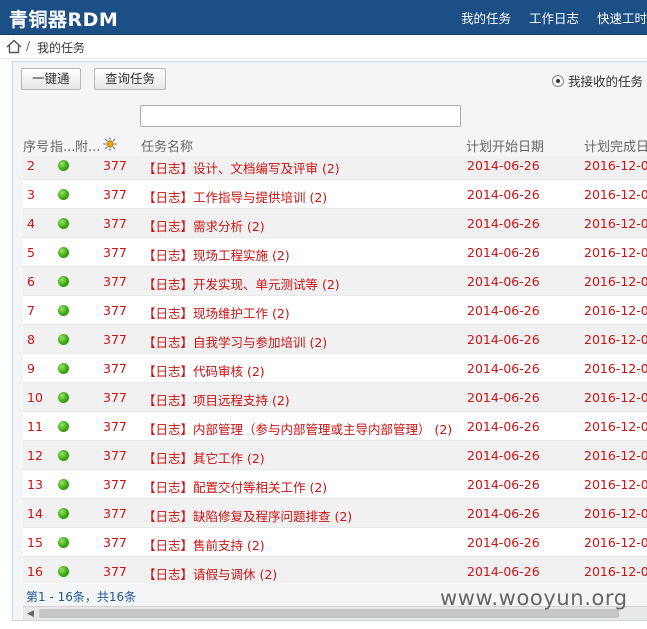  Describe the element at coordinates (241, 283) in the screenshot. I see `row-task-name: 【日志】开发实现、单元测试等 (2)` at that location.